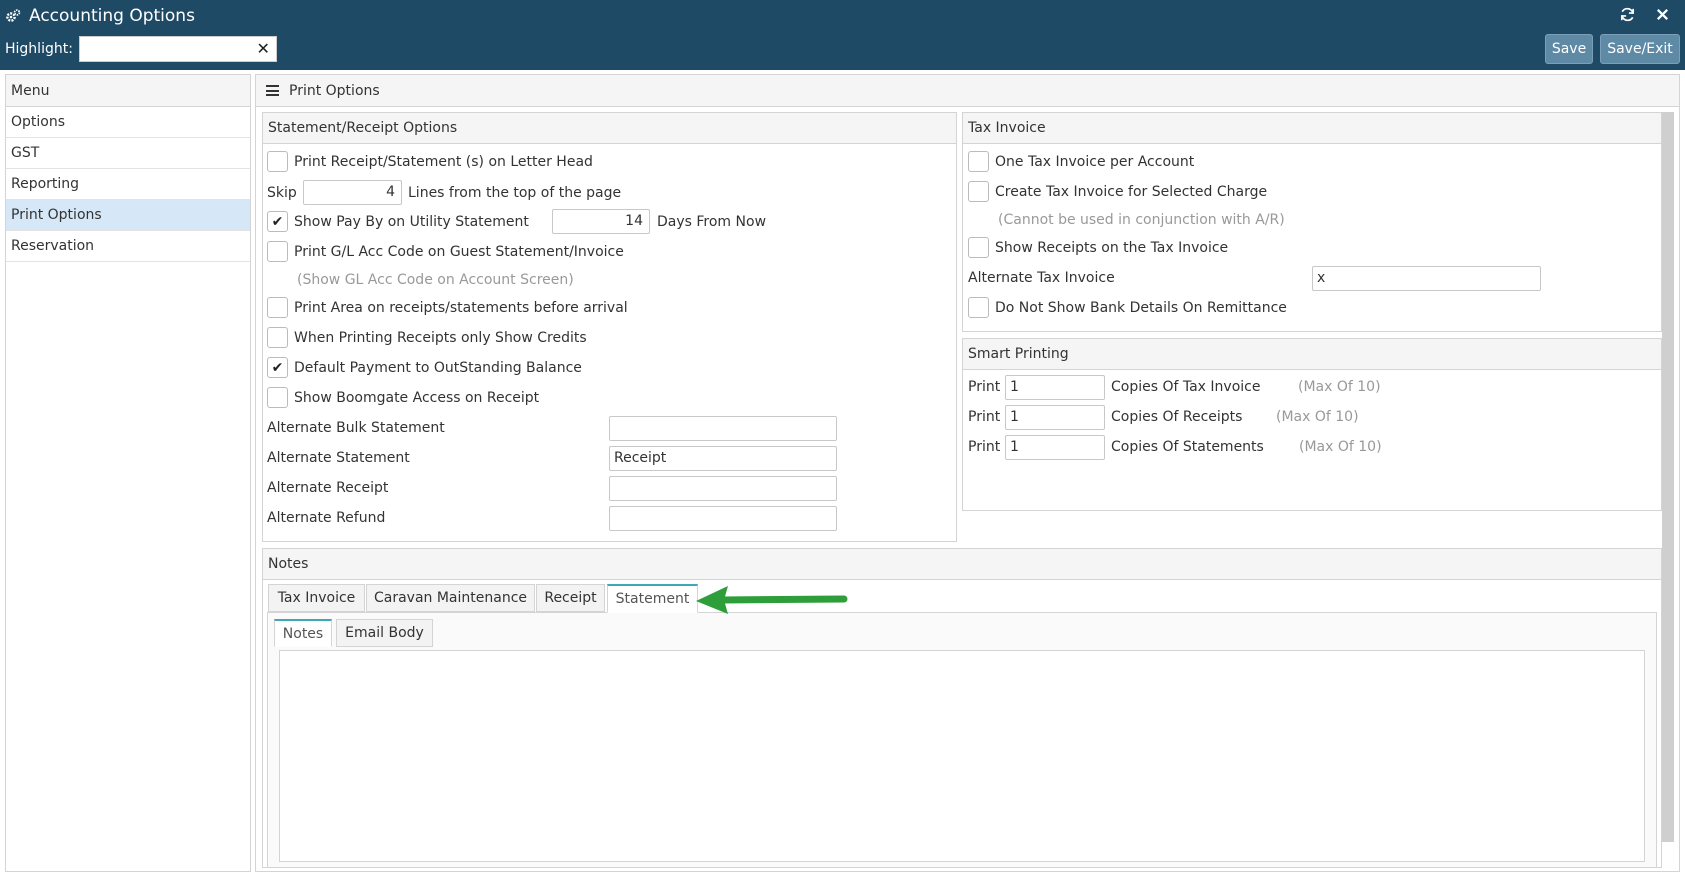 The width and height of the screenshot is (1685, 877). I want to click on show-pay-by-checkbox: ✔, so click(277, 221).